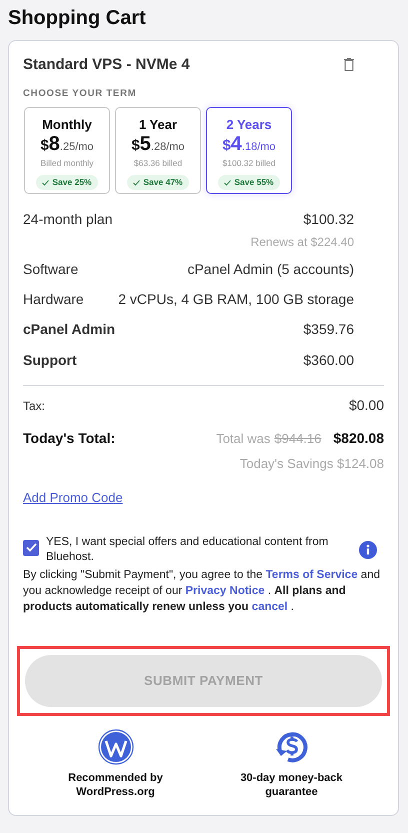 The width and height of the screenshot is (408, 833). Describe the element at coordinates (67, 145) in the screenshot. I see `term-price: $8.25/mo` at that location.